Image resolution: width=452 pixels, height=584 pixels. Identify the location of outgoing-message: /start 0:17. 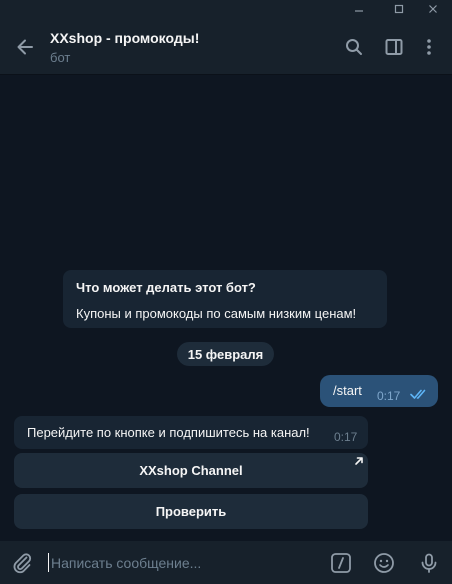
(379, 391).